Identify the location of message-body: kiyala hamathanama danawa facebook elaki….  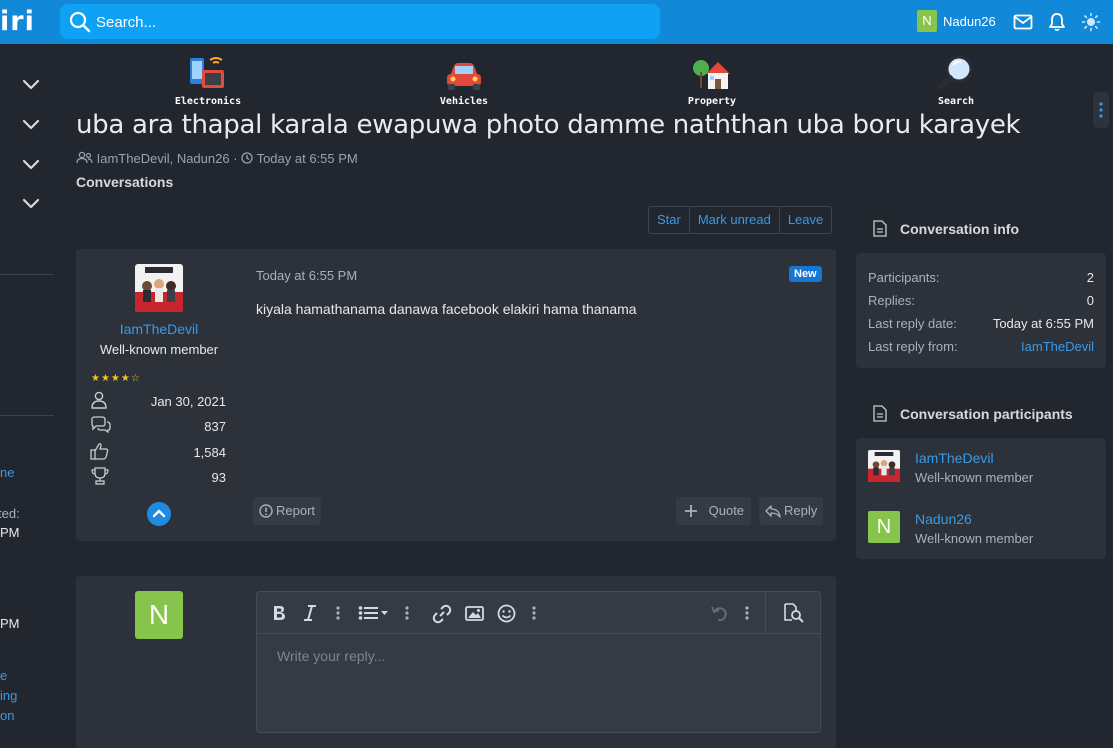
(446, 309).